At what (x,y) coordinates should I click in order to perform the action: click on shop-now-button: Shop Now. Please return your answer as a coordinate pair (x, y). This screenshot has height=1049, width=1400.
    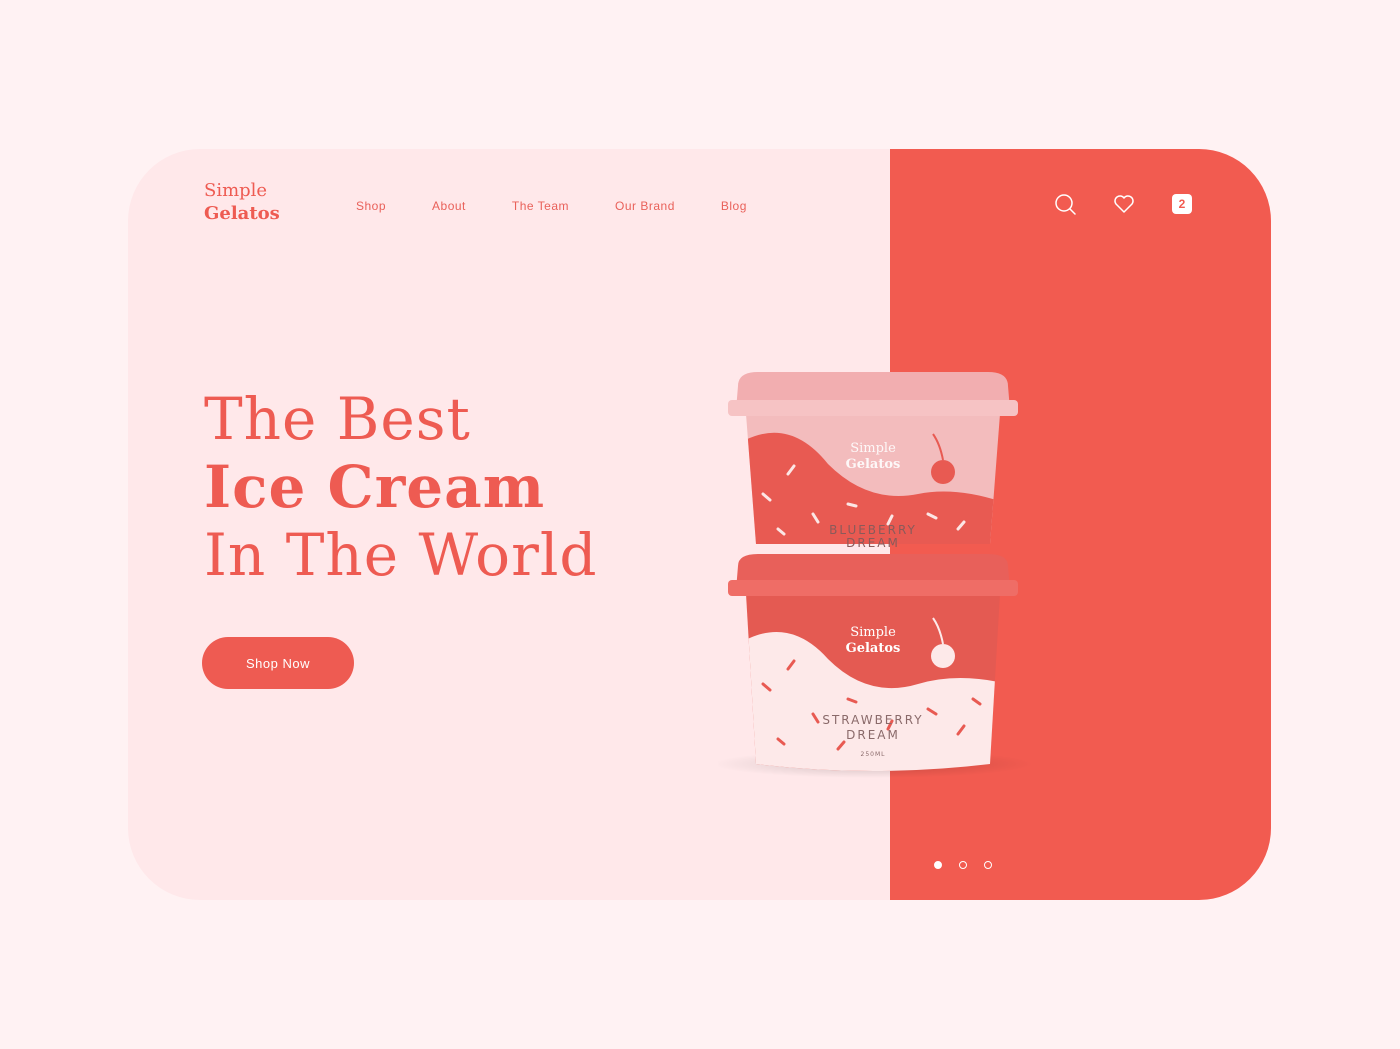
    Looking at the image, I should click on (278, 663).